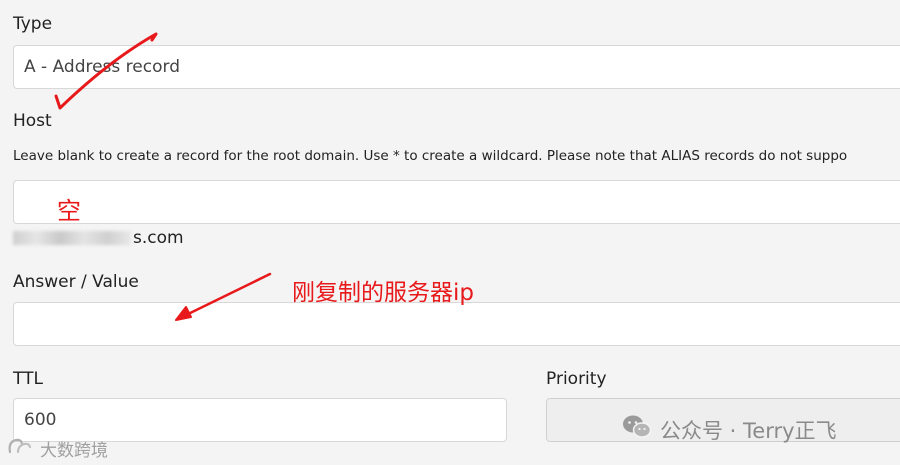 The image size is (900, 465). What do you see at coordinates (33, 24) in the screenshot?
I see `type-label: Type` at bounding box center [33, 24].